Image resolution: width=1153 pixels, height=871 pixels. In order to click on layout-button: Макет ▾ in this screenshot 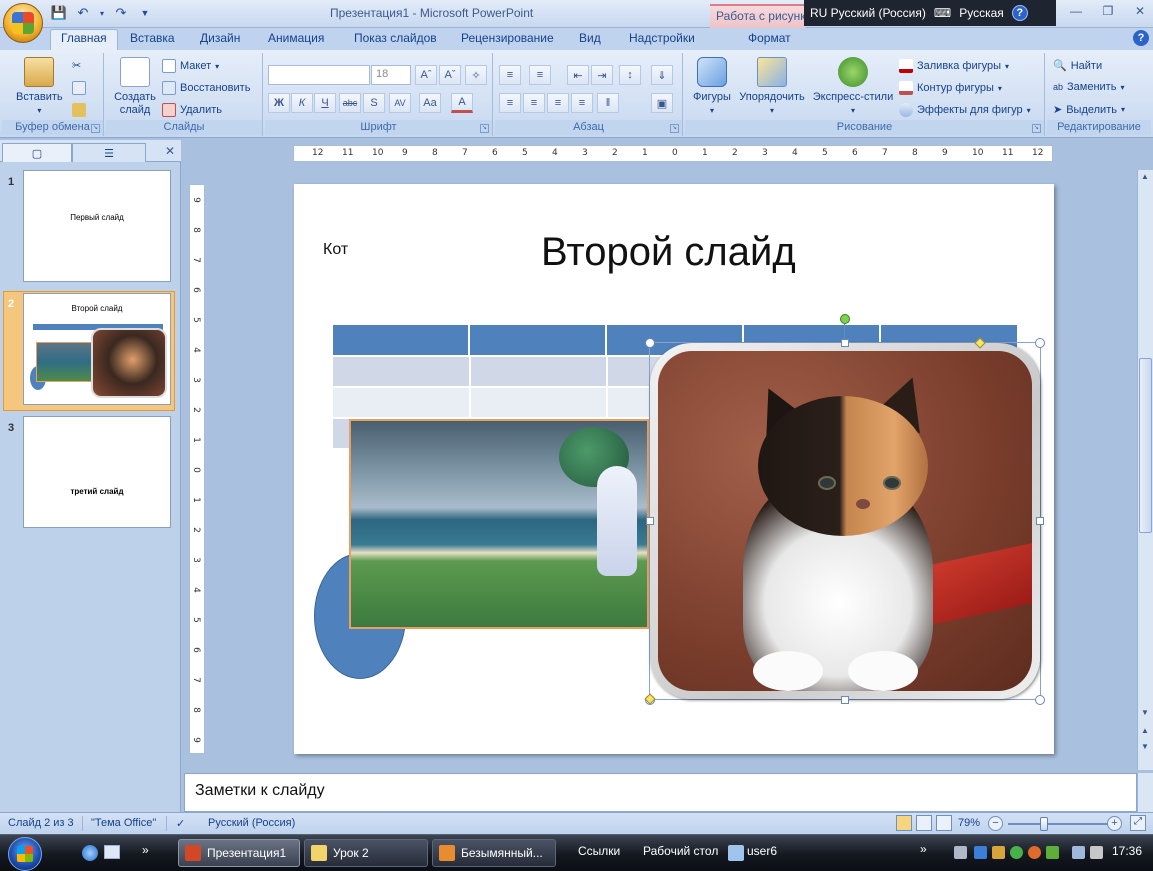, I will do `click(190, 66)`.